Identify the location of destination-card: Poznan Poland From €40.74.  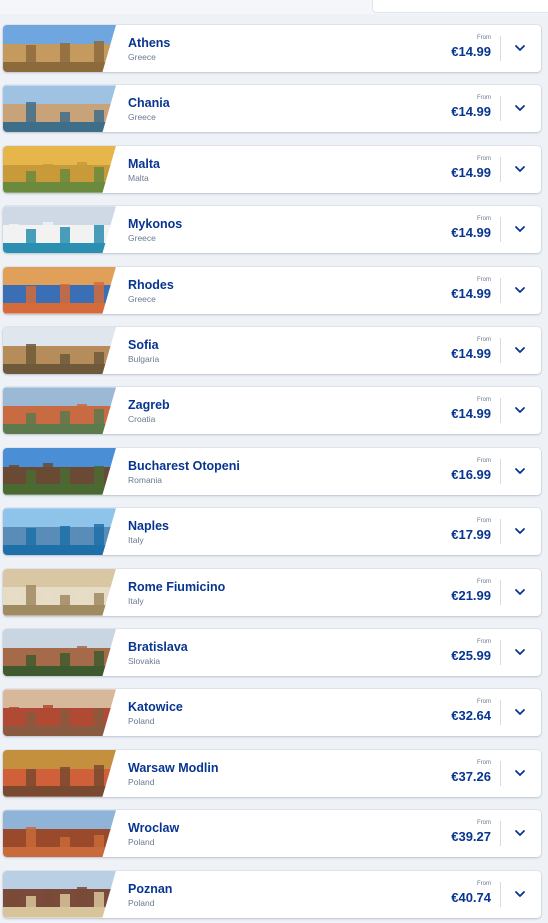
(272, 894).